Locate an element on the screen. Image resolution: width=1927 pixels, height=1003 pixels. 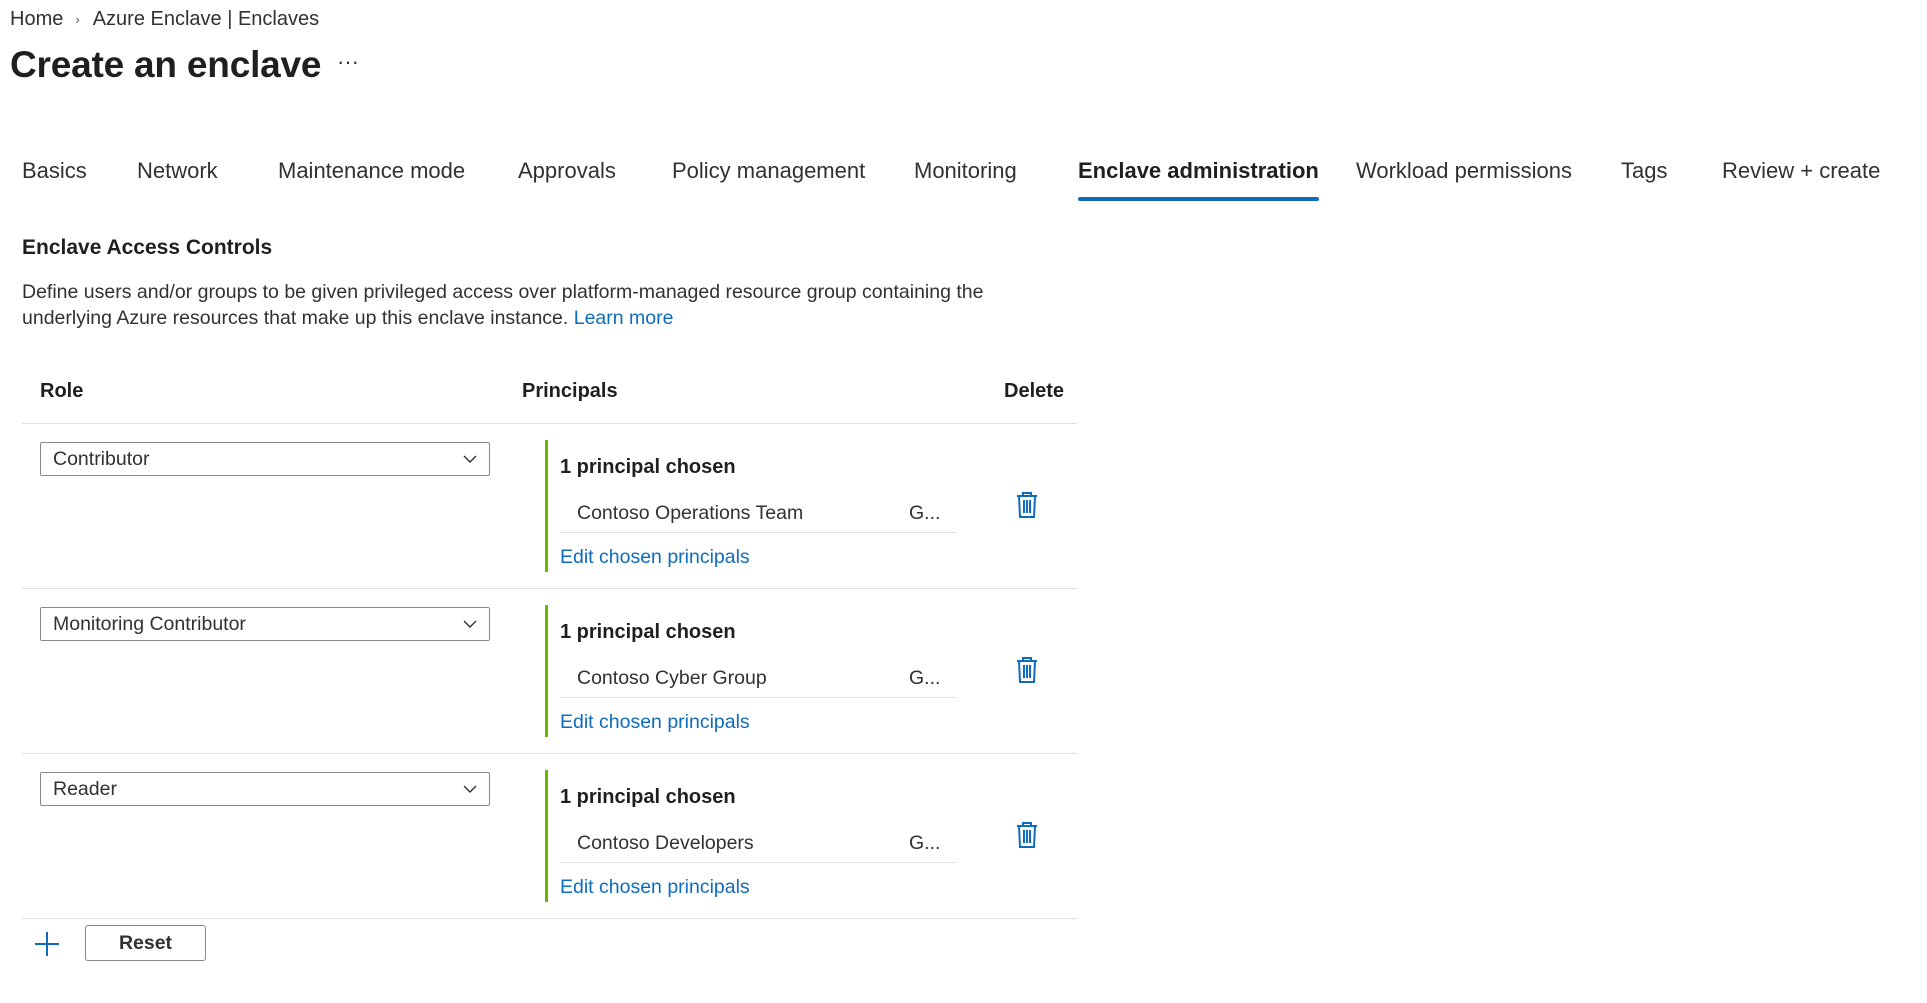
column-header-role: Role is located at coordinates (62, 391).